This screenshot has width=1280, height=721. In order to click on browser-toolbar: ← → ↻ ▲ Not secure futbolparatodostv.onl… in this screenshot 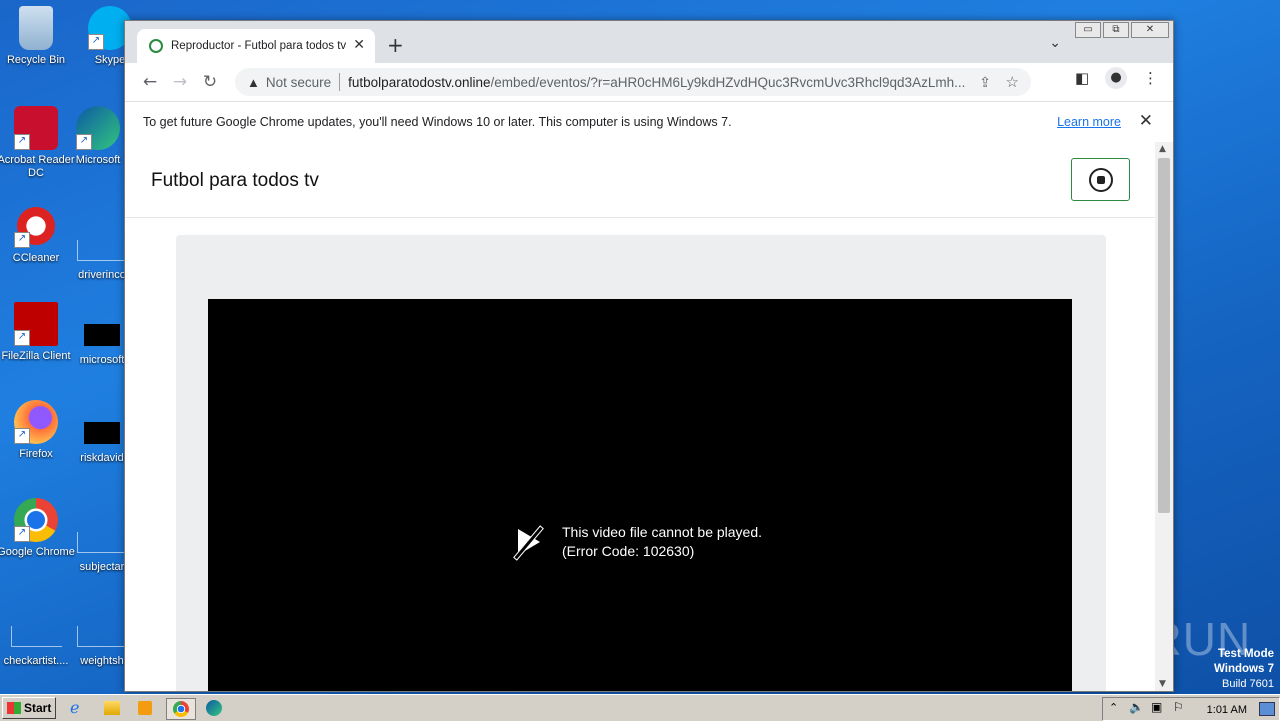, I will do `click(649, 82)`.